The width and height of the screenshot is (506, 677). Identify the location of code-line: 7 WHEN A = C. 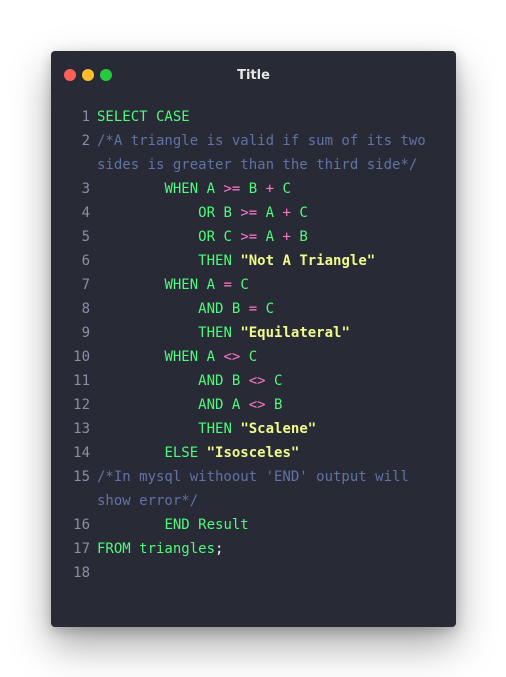
(253, 285).